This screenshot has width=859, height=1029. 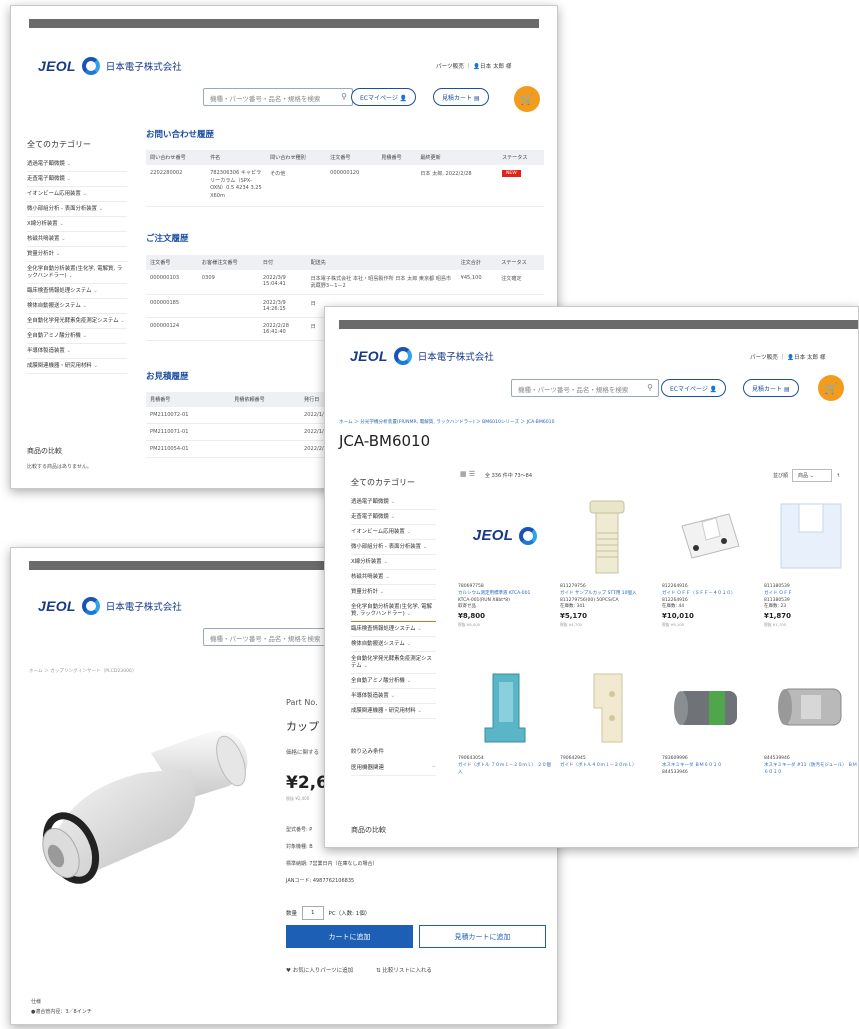 I want to click on product-name-link: カルシウム測定用標準液 KTCA-001, so click(x=505, y=594).